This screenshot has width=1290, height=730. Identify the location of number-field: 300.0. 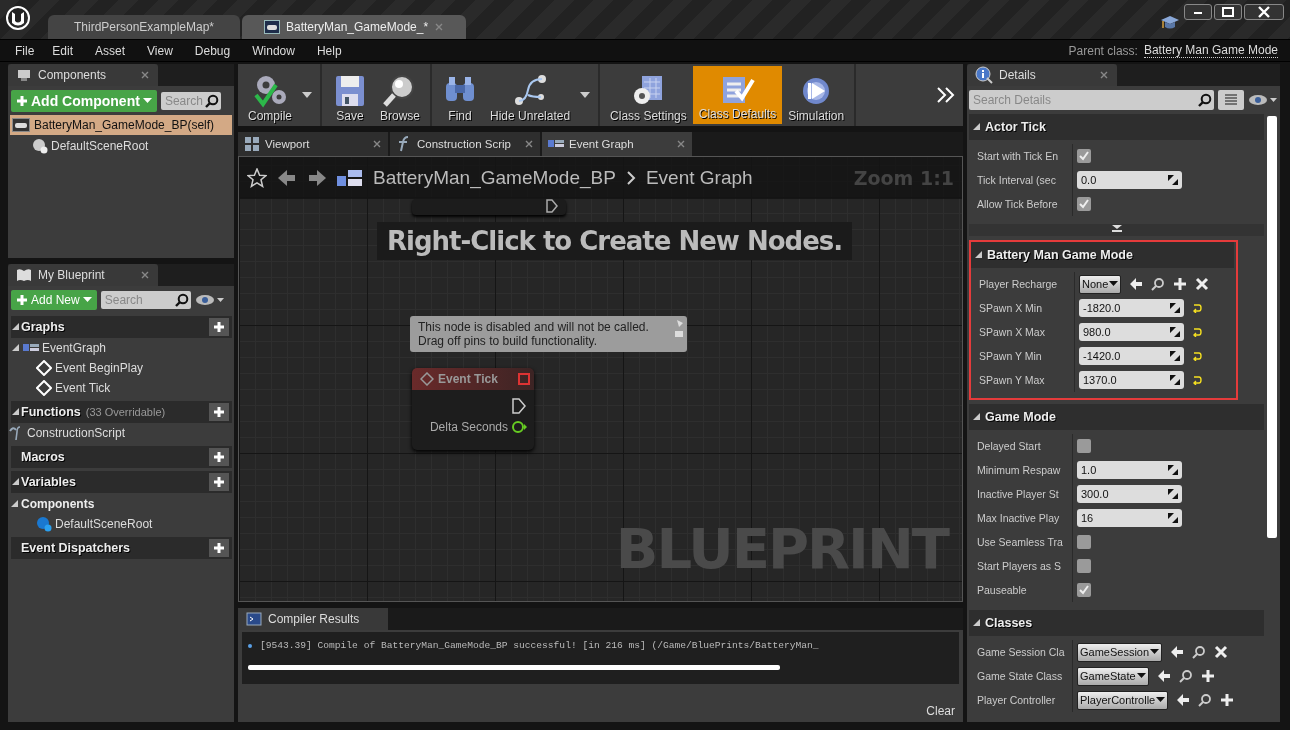
(1129, 494).